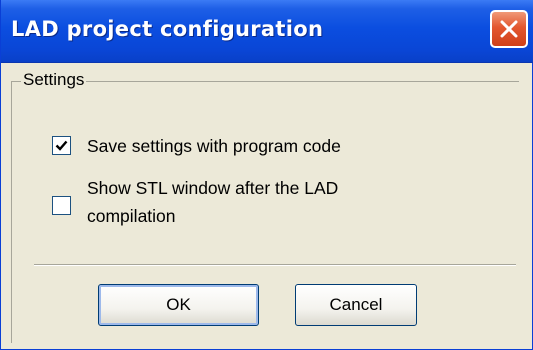  I want to click on close-button, so click(509, 29).